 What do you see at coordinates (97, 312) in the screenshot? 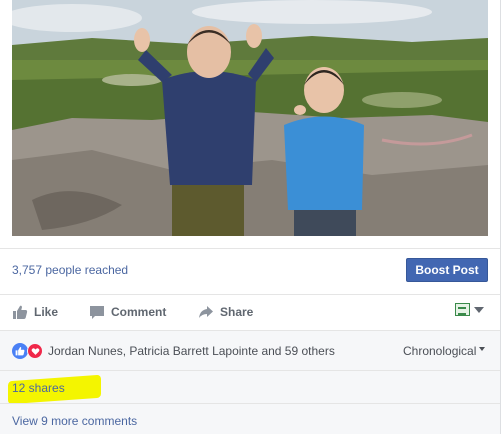
I see `comment-icon` at bounding box center [97, 312].